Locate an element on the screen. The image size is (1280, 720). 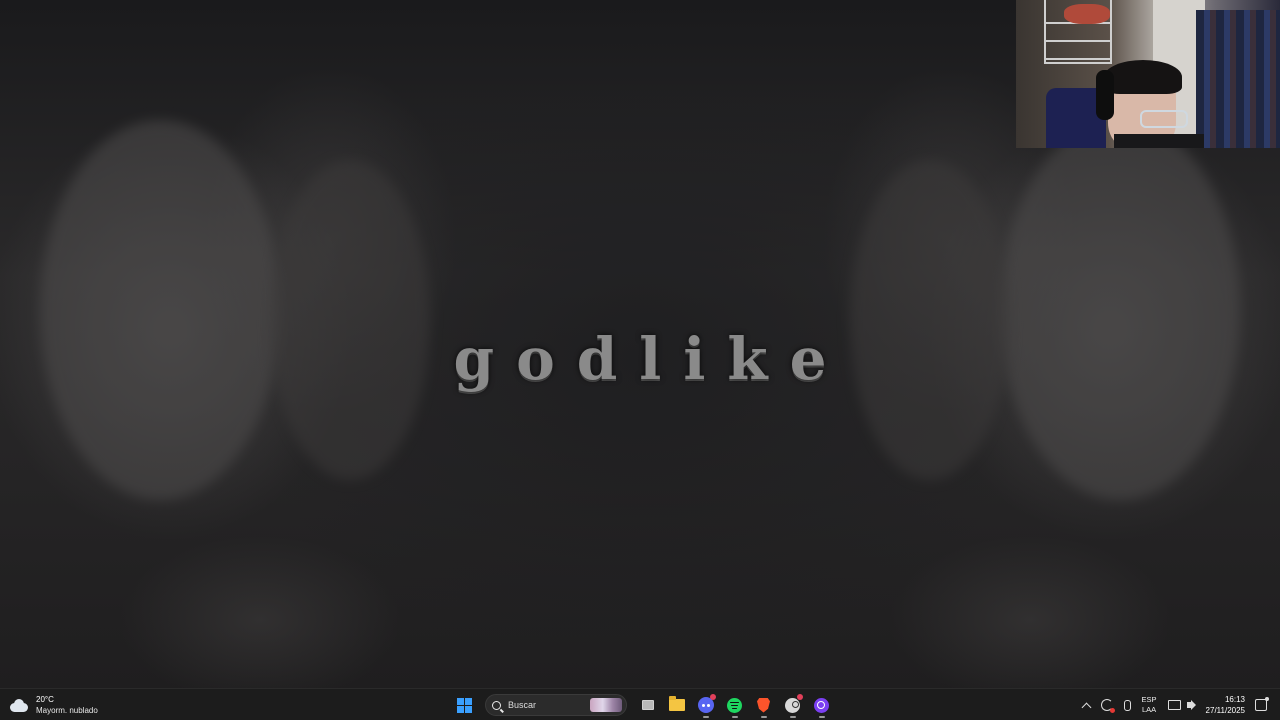
language-switcher: ESP LAA is located at coordinates (1149, 705).